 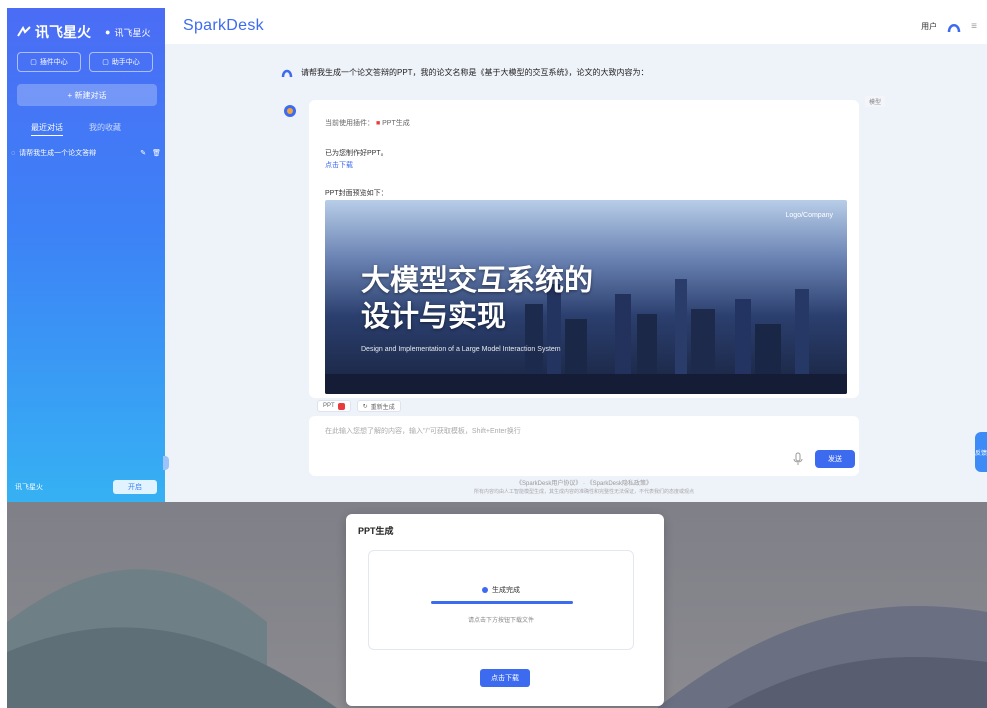 What do you see at coordinates (143, 153) in the screenshot?
I see `edit-icon: ✎` at bounding box center [143, 153].